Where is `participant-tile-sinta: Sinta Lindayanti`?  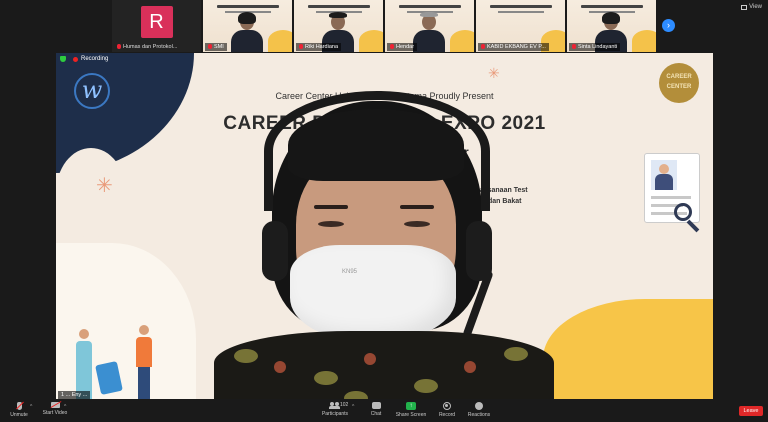 participant-tile-sinta: Sinta Lindayanti is located at coordinates (611, 26).